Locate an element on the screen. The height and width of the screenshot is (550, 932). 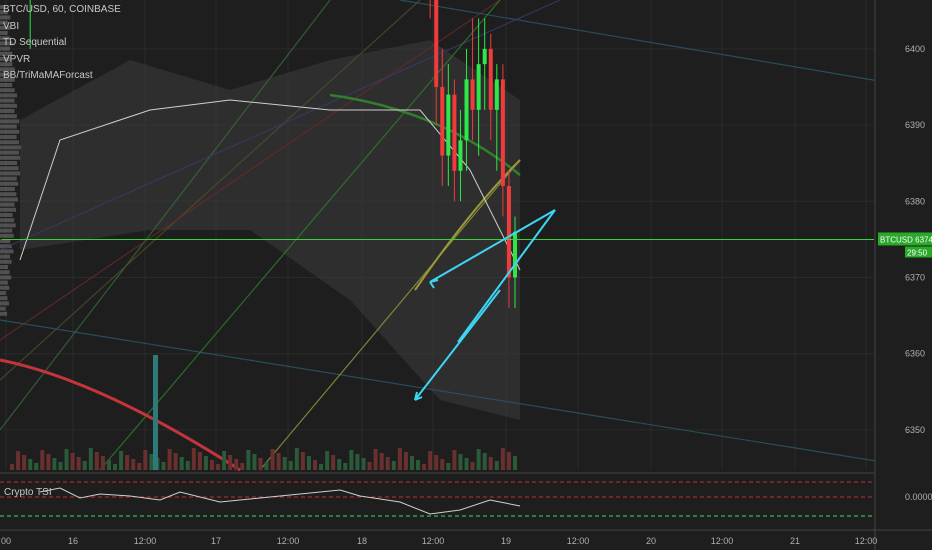
symbol-label: BTC/USD, 60, COINBASE is located at coordinates (62, 10).